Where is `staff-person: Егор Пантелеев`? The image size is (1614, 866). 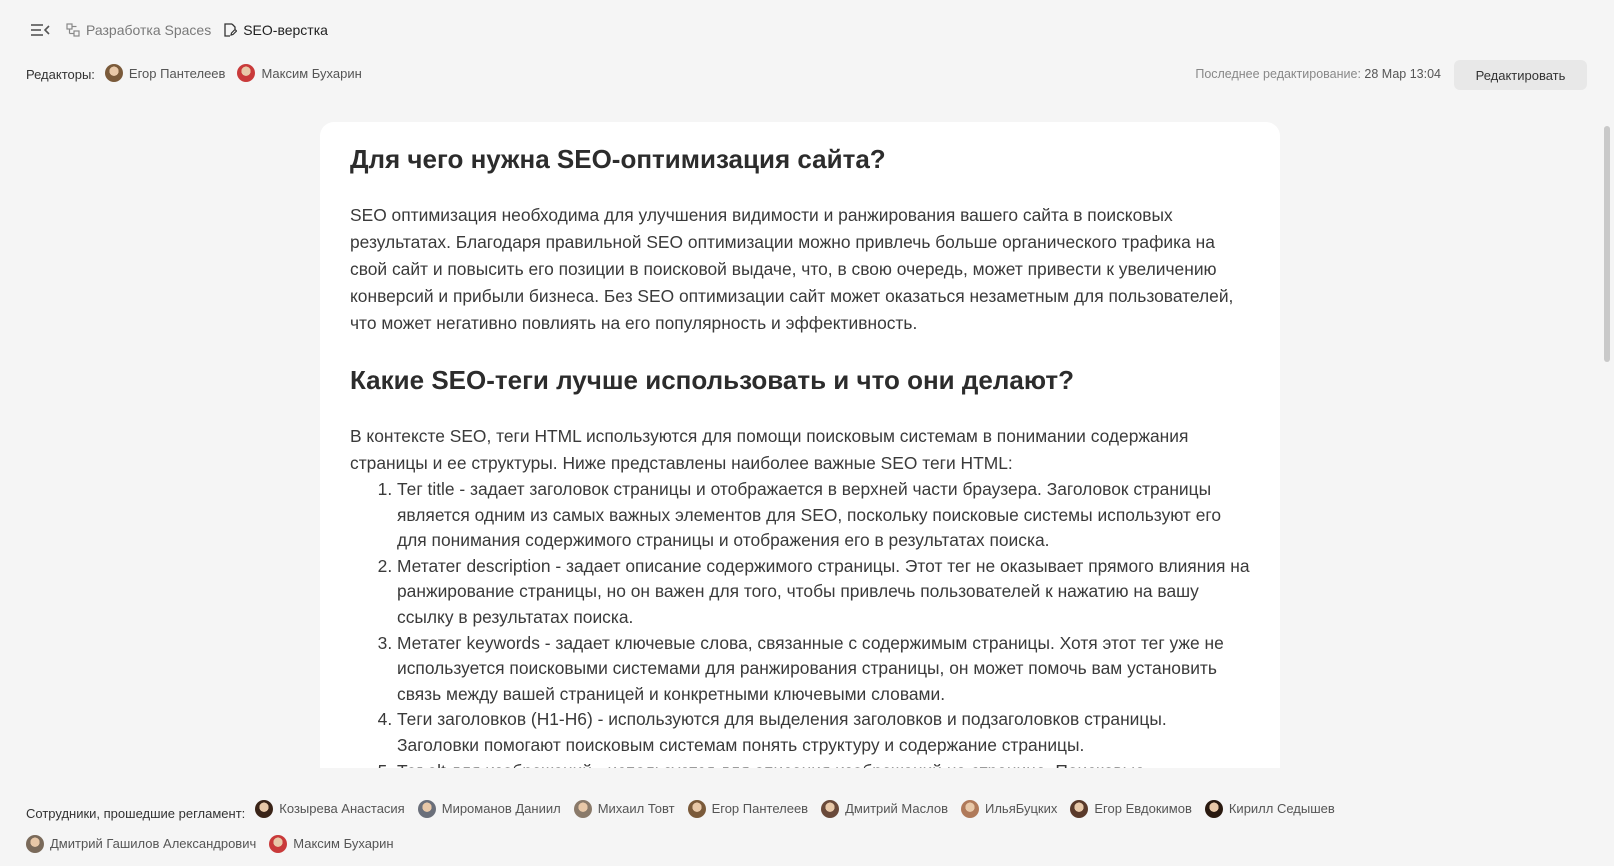 staff-person: Егор Пантелеев is located at coordinates (748, 809).